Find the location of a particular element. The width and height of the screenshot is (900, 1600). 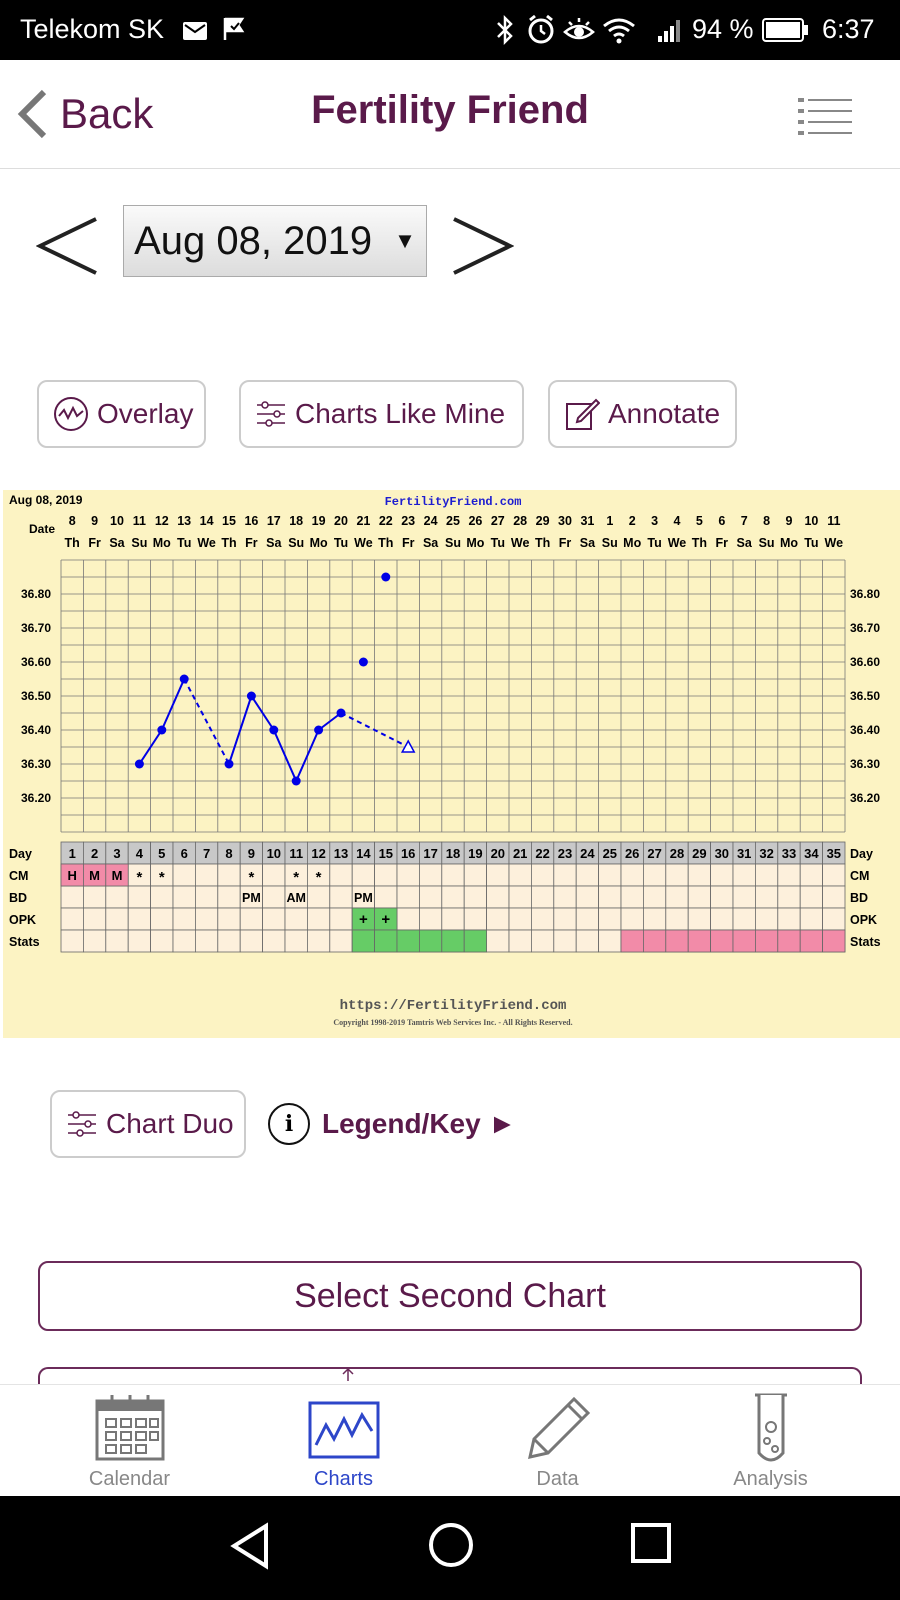

y-tick-label-left: 36.30 is located at coordinates (36, 764).